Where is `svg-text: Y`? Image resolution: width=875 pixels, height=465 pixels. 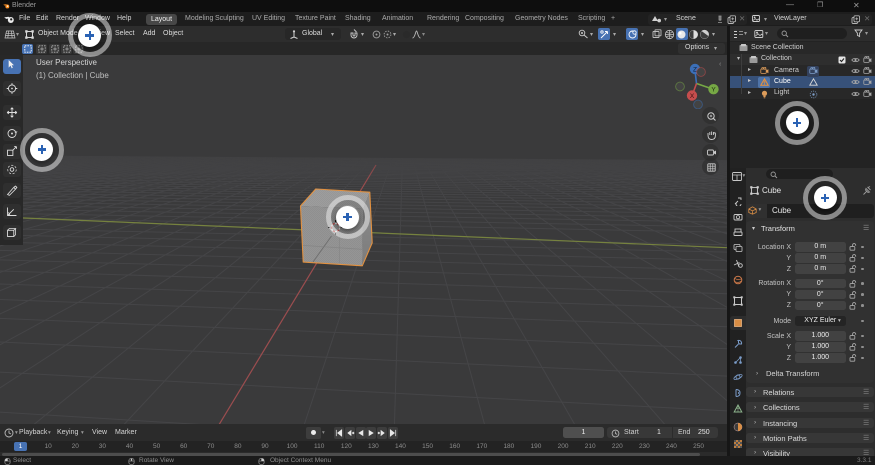
svg-text: Y is located at coordinates (713, 90).